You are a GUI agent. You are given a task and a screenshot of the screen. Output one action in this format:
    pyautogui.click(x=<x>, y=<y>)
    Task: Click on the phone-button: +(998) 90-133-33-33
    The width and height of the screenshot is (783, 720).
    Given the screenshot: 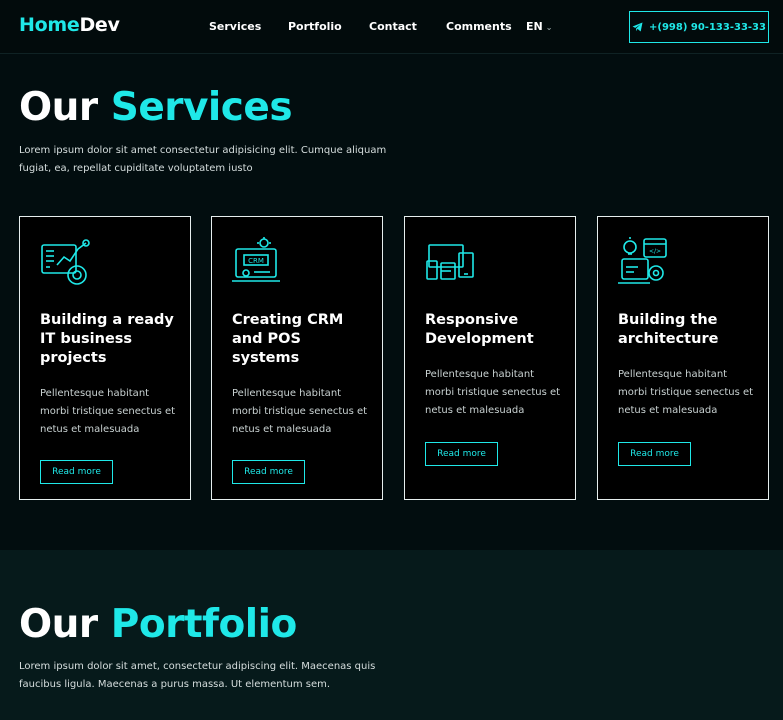 What is the action you would take?
    pyautogui.click(x=699, y=27)
    